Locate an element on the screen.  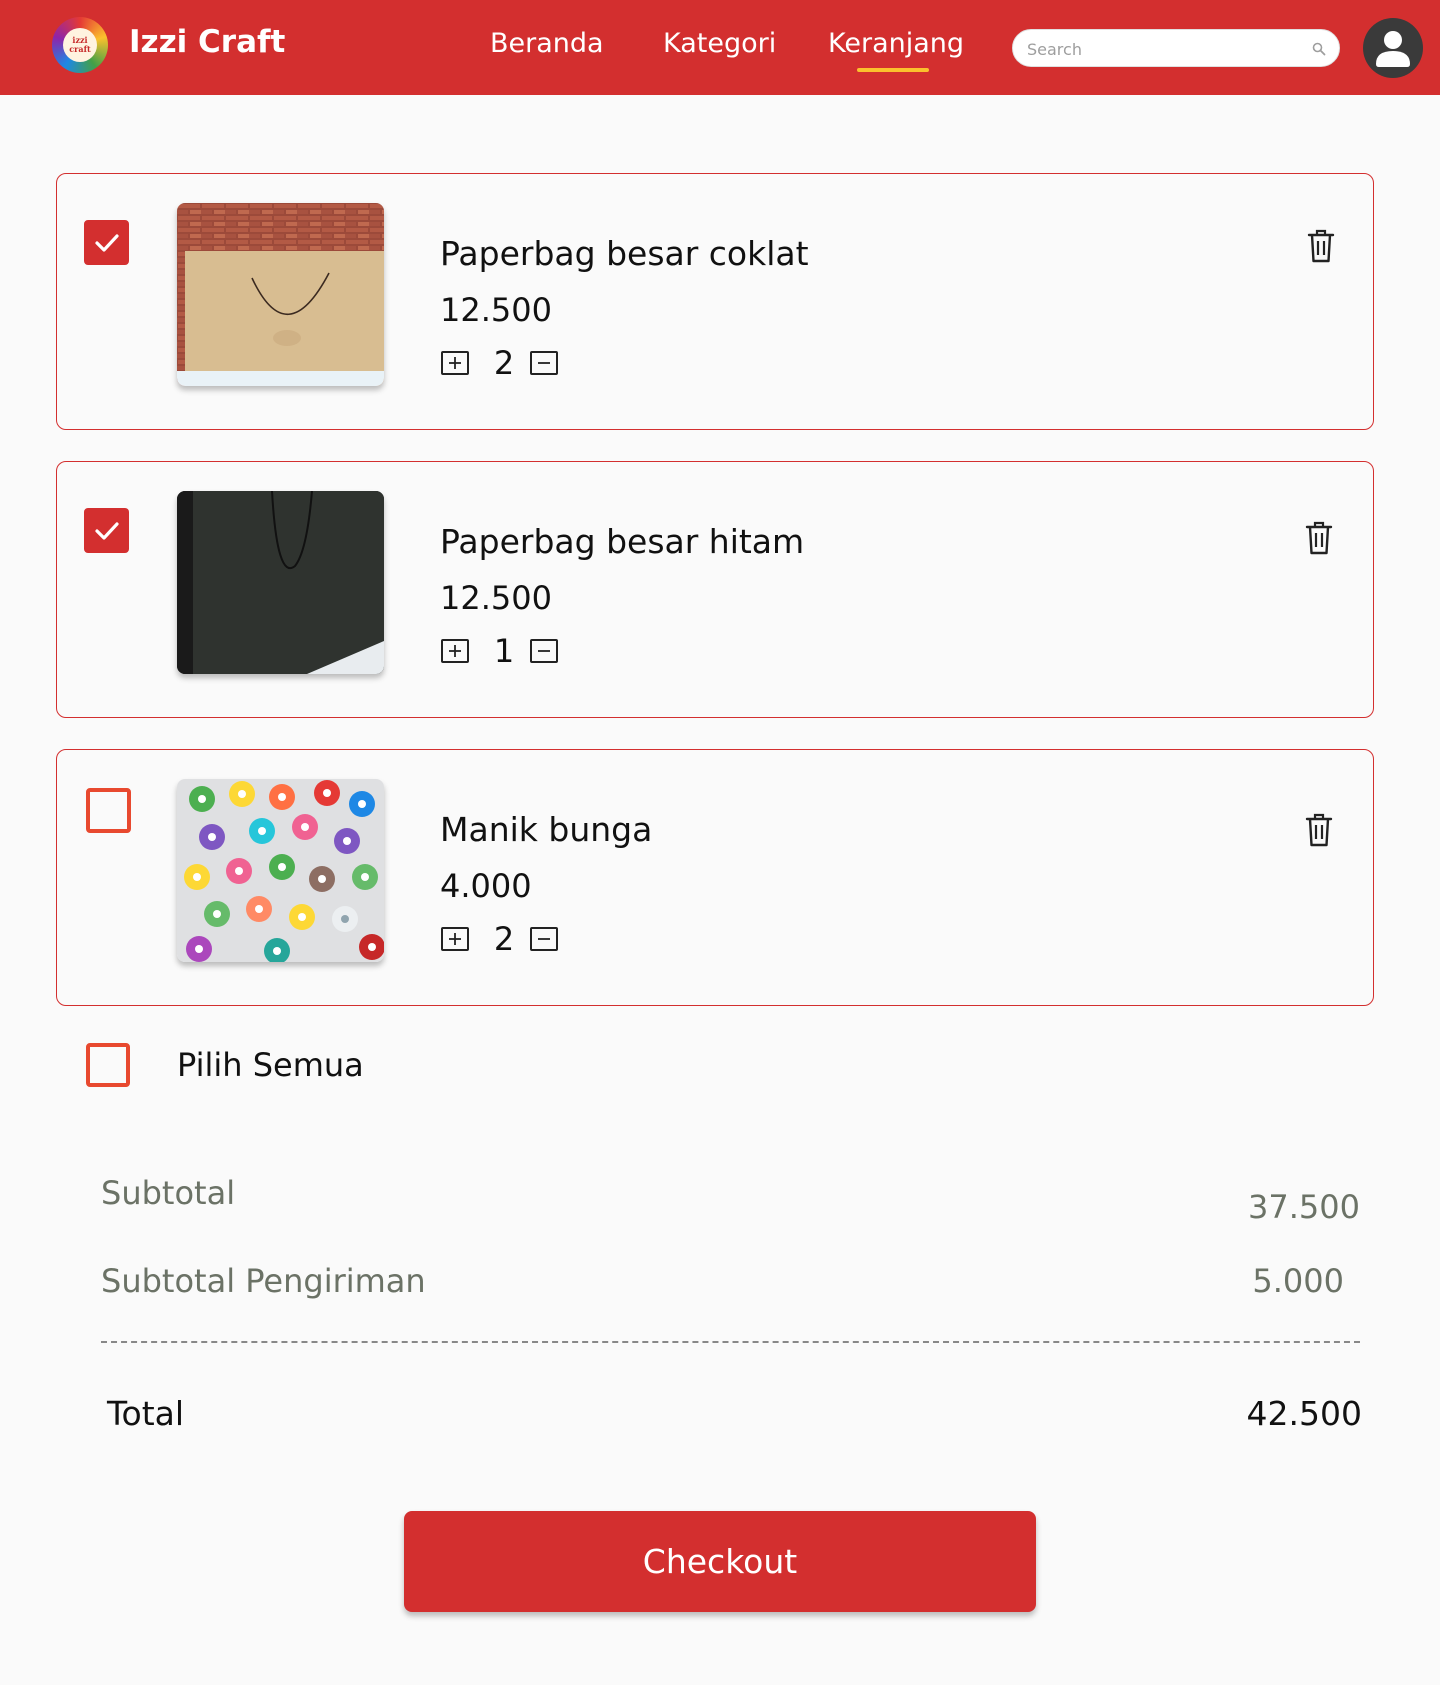
subtotal-value: 37.500 is located at coordinates (1304, 1207).